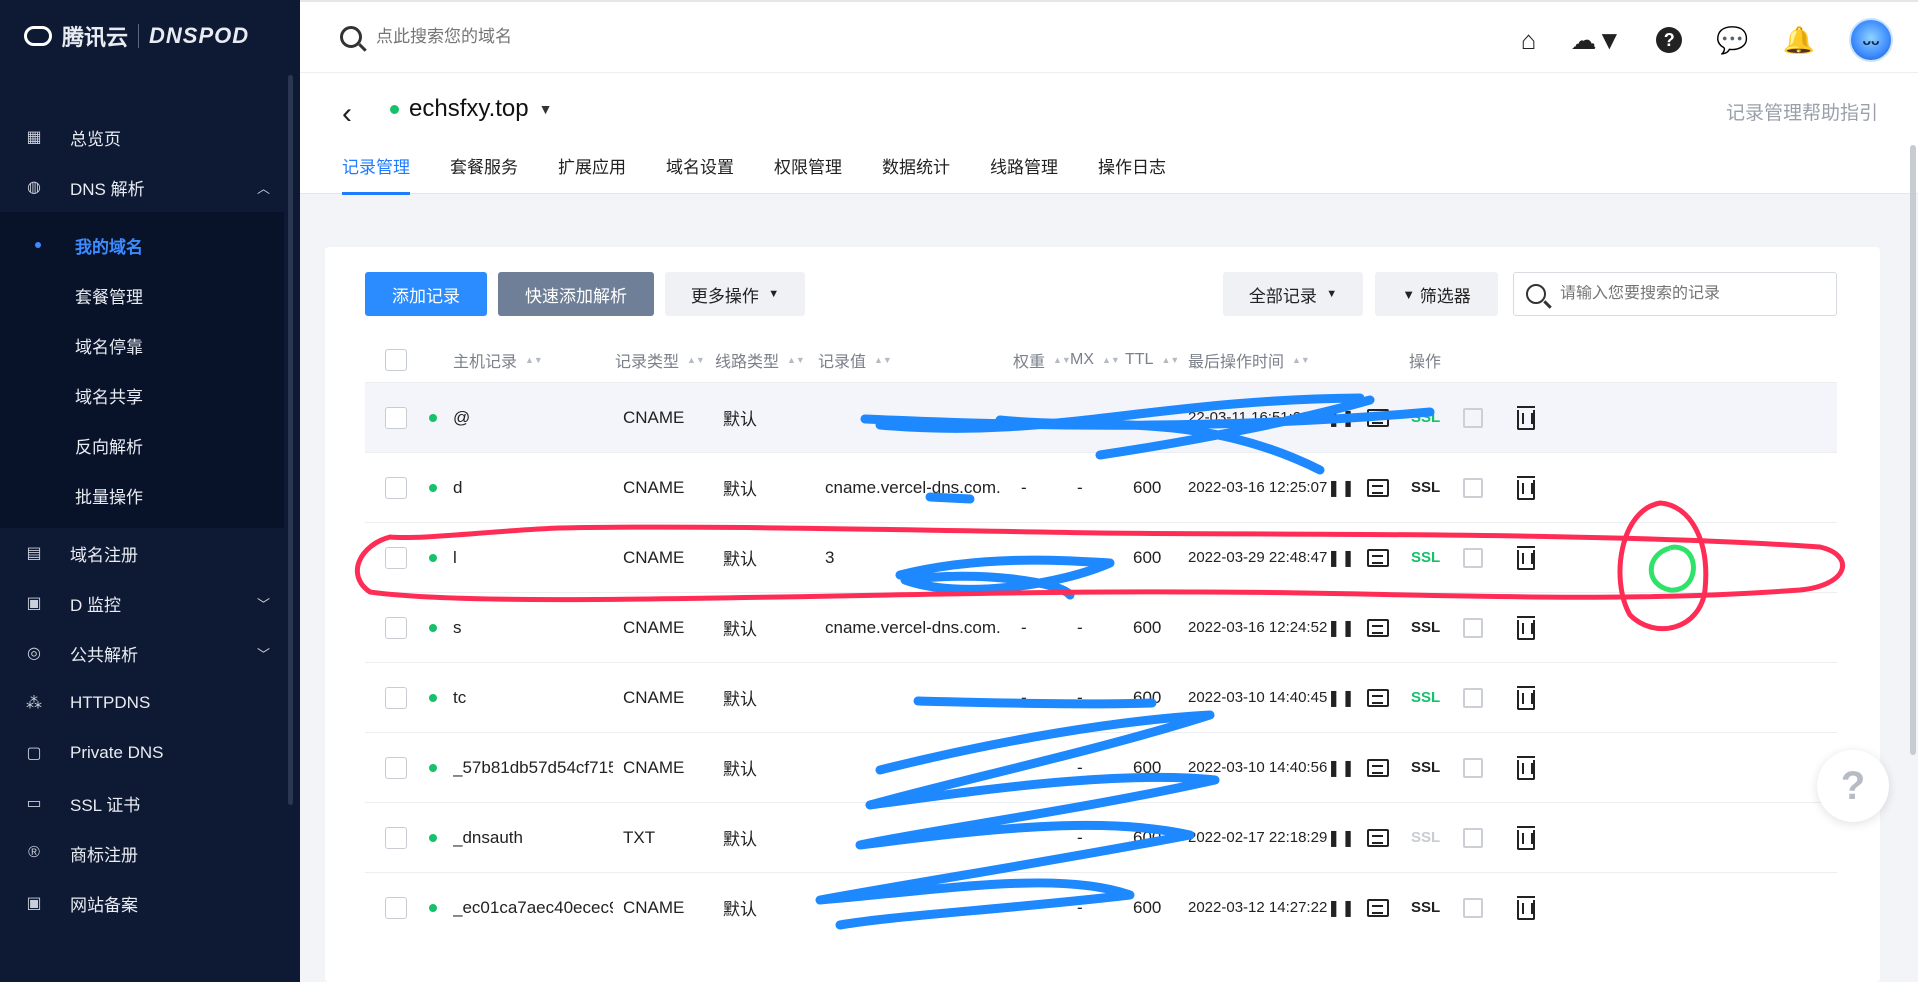 This screenshot has height=982, width=1918. Describe the element at coordinates (1871, 40) in the screenshot. I see `avatar: ᴗᴗ` at that location.